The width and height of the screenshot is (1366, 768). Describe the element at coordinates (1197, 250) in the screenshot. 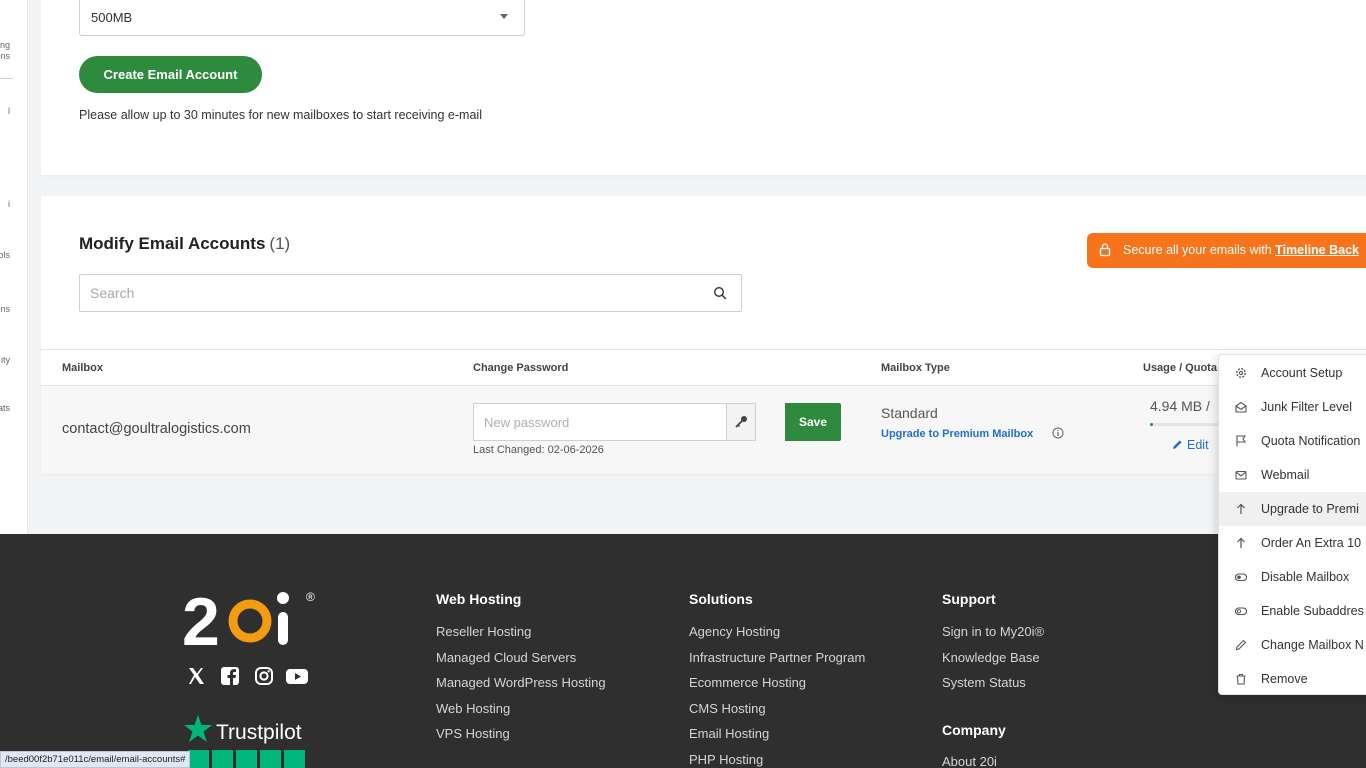

I see `banner-text: Secure all your emails with` at that location.